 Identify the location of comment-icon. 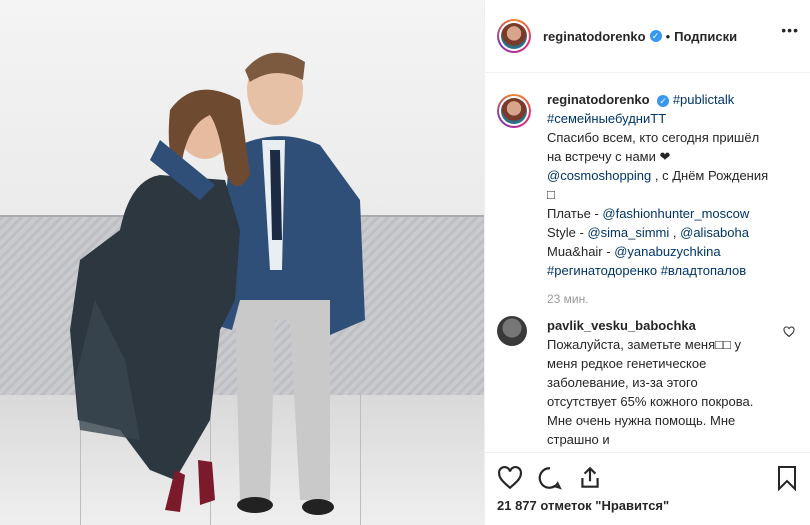
(550, 478).